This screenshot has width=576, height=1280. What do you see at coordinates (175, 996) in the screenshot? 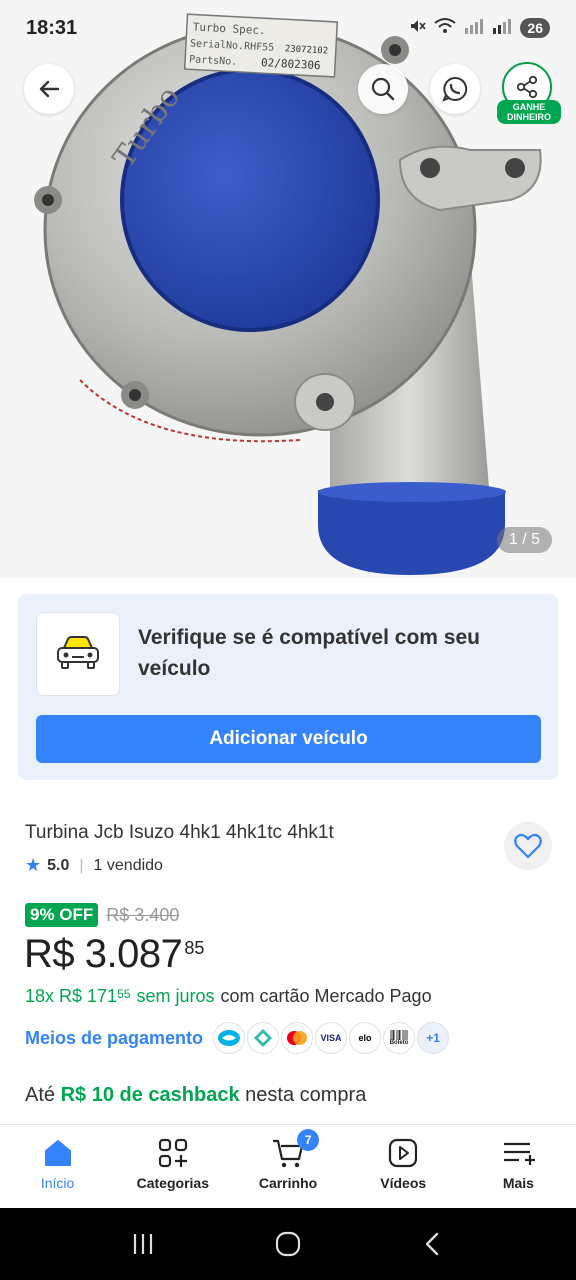
I see `installments-interest: sem juros` at bounding box center [175, 996].